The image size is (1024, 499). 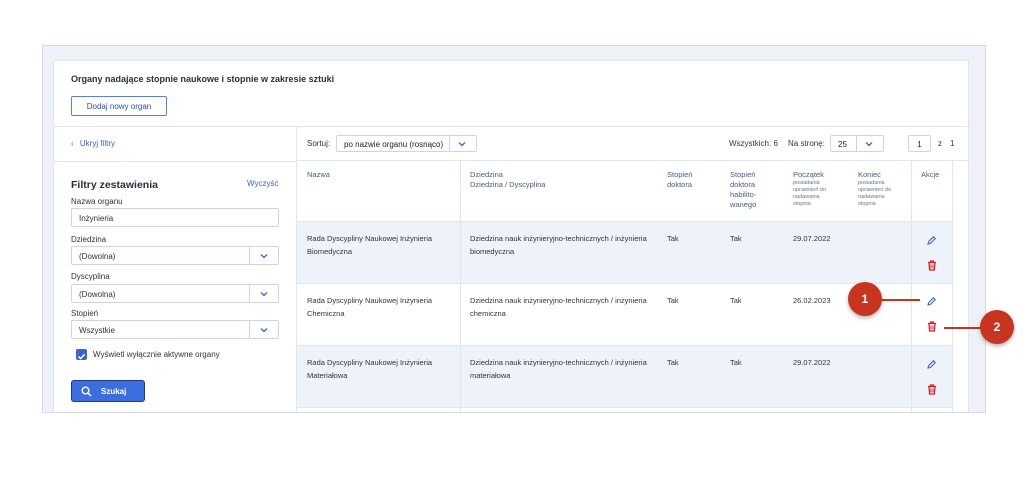 I want to click on active-only-checkbox, so click(x=81, y=354).